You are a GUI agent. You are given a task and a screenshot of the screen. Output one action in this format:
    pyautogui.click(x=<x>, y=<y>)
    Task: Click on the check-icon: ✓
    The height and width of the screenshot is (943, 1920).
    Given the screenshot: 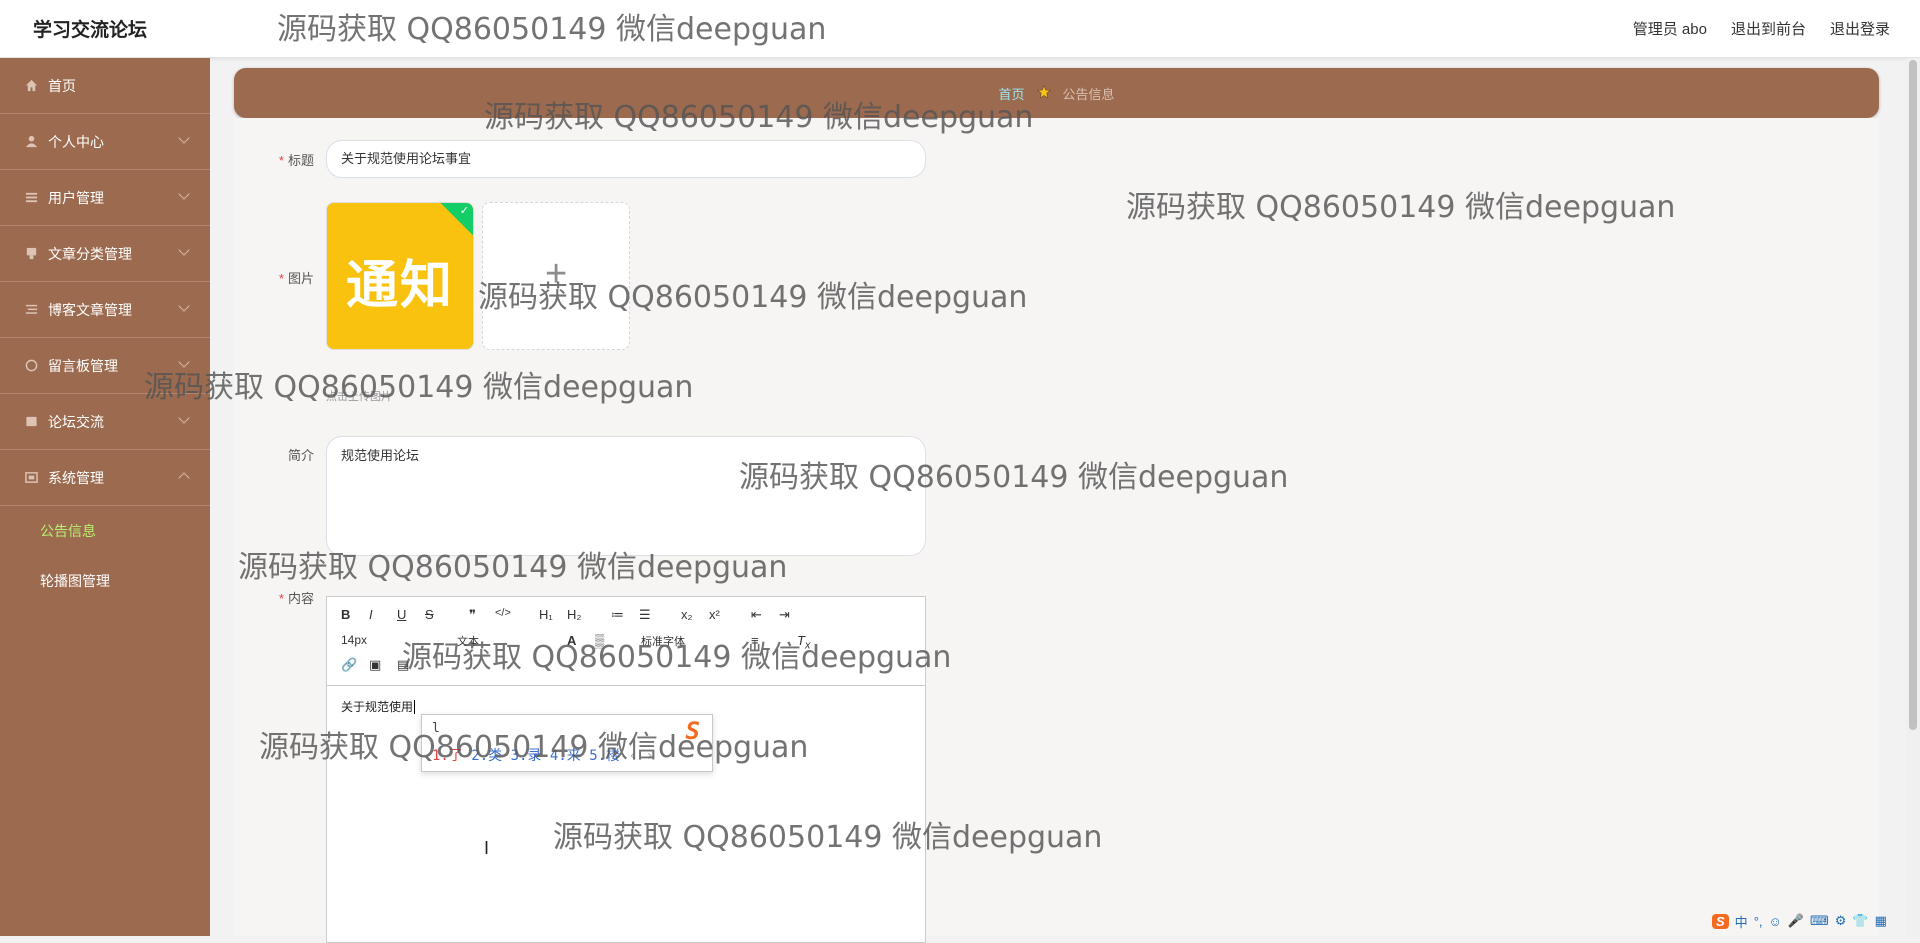 What is the action you would take?
    pyautogui.click(x=464, y=211)
    